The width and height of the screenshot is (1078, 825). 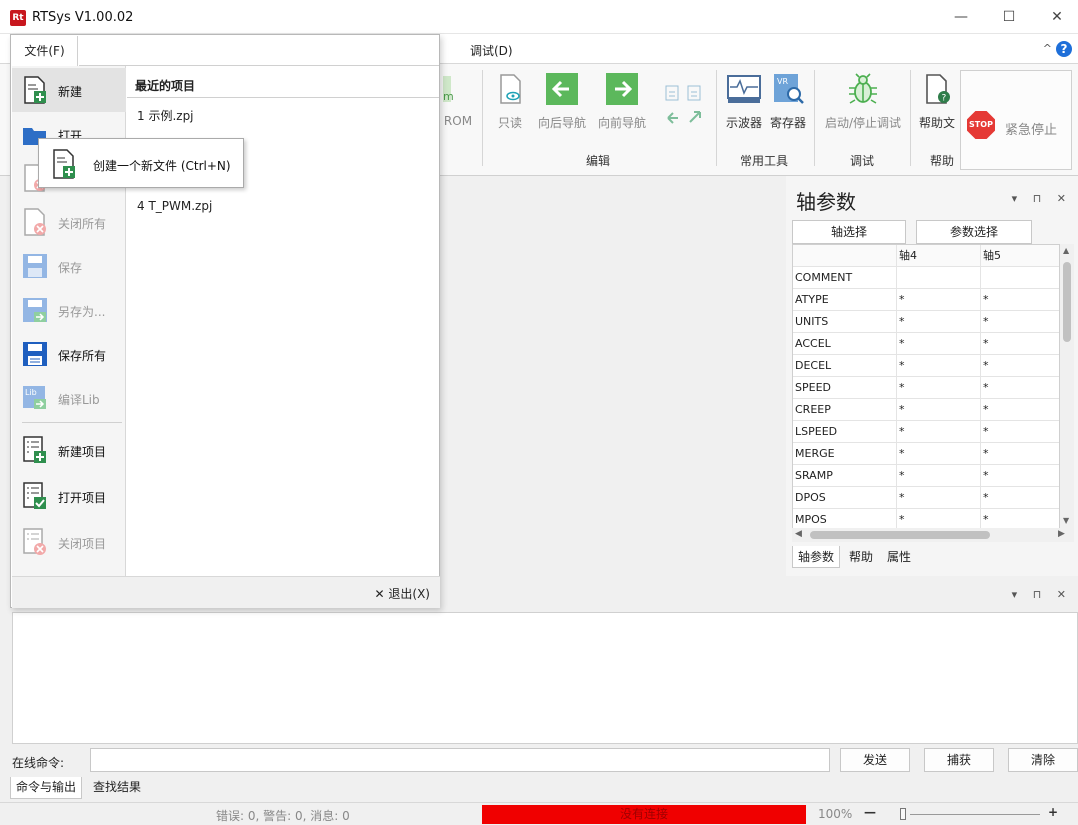 I want to click on rom-button: m ROM, so click(x=458, y=100).